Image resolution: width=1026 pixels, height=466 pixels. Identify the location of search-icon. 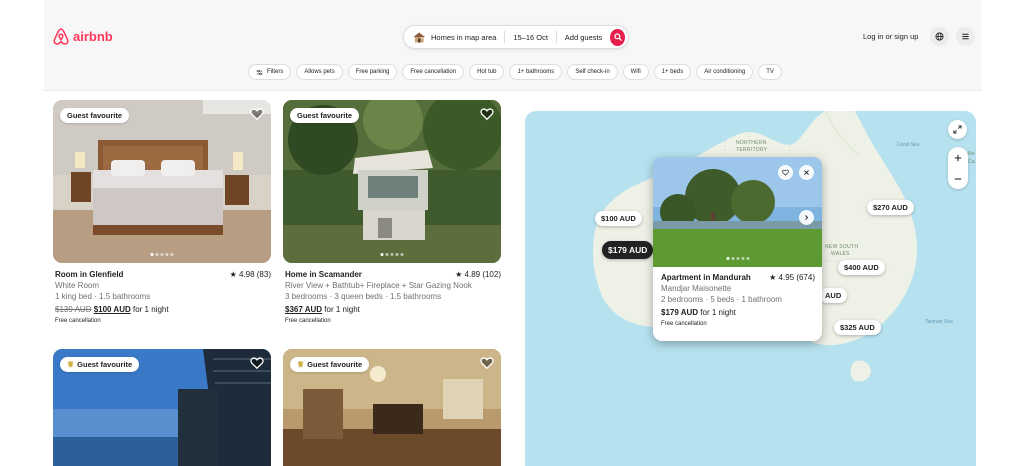
(617, 37).